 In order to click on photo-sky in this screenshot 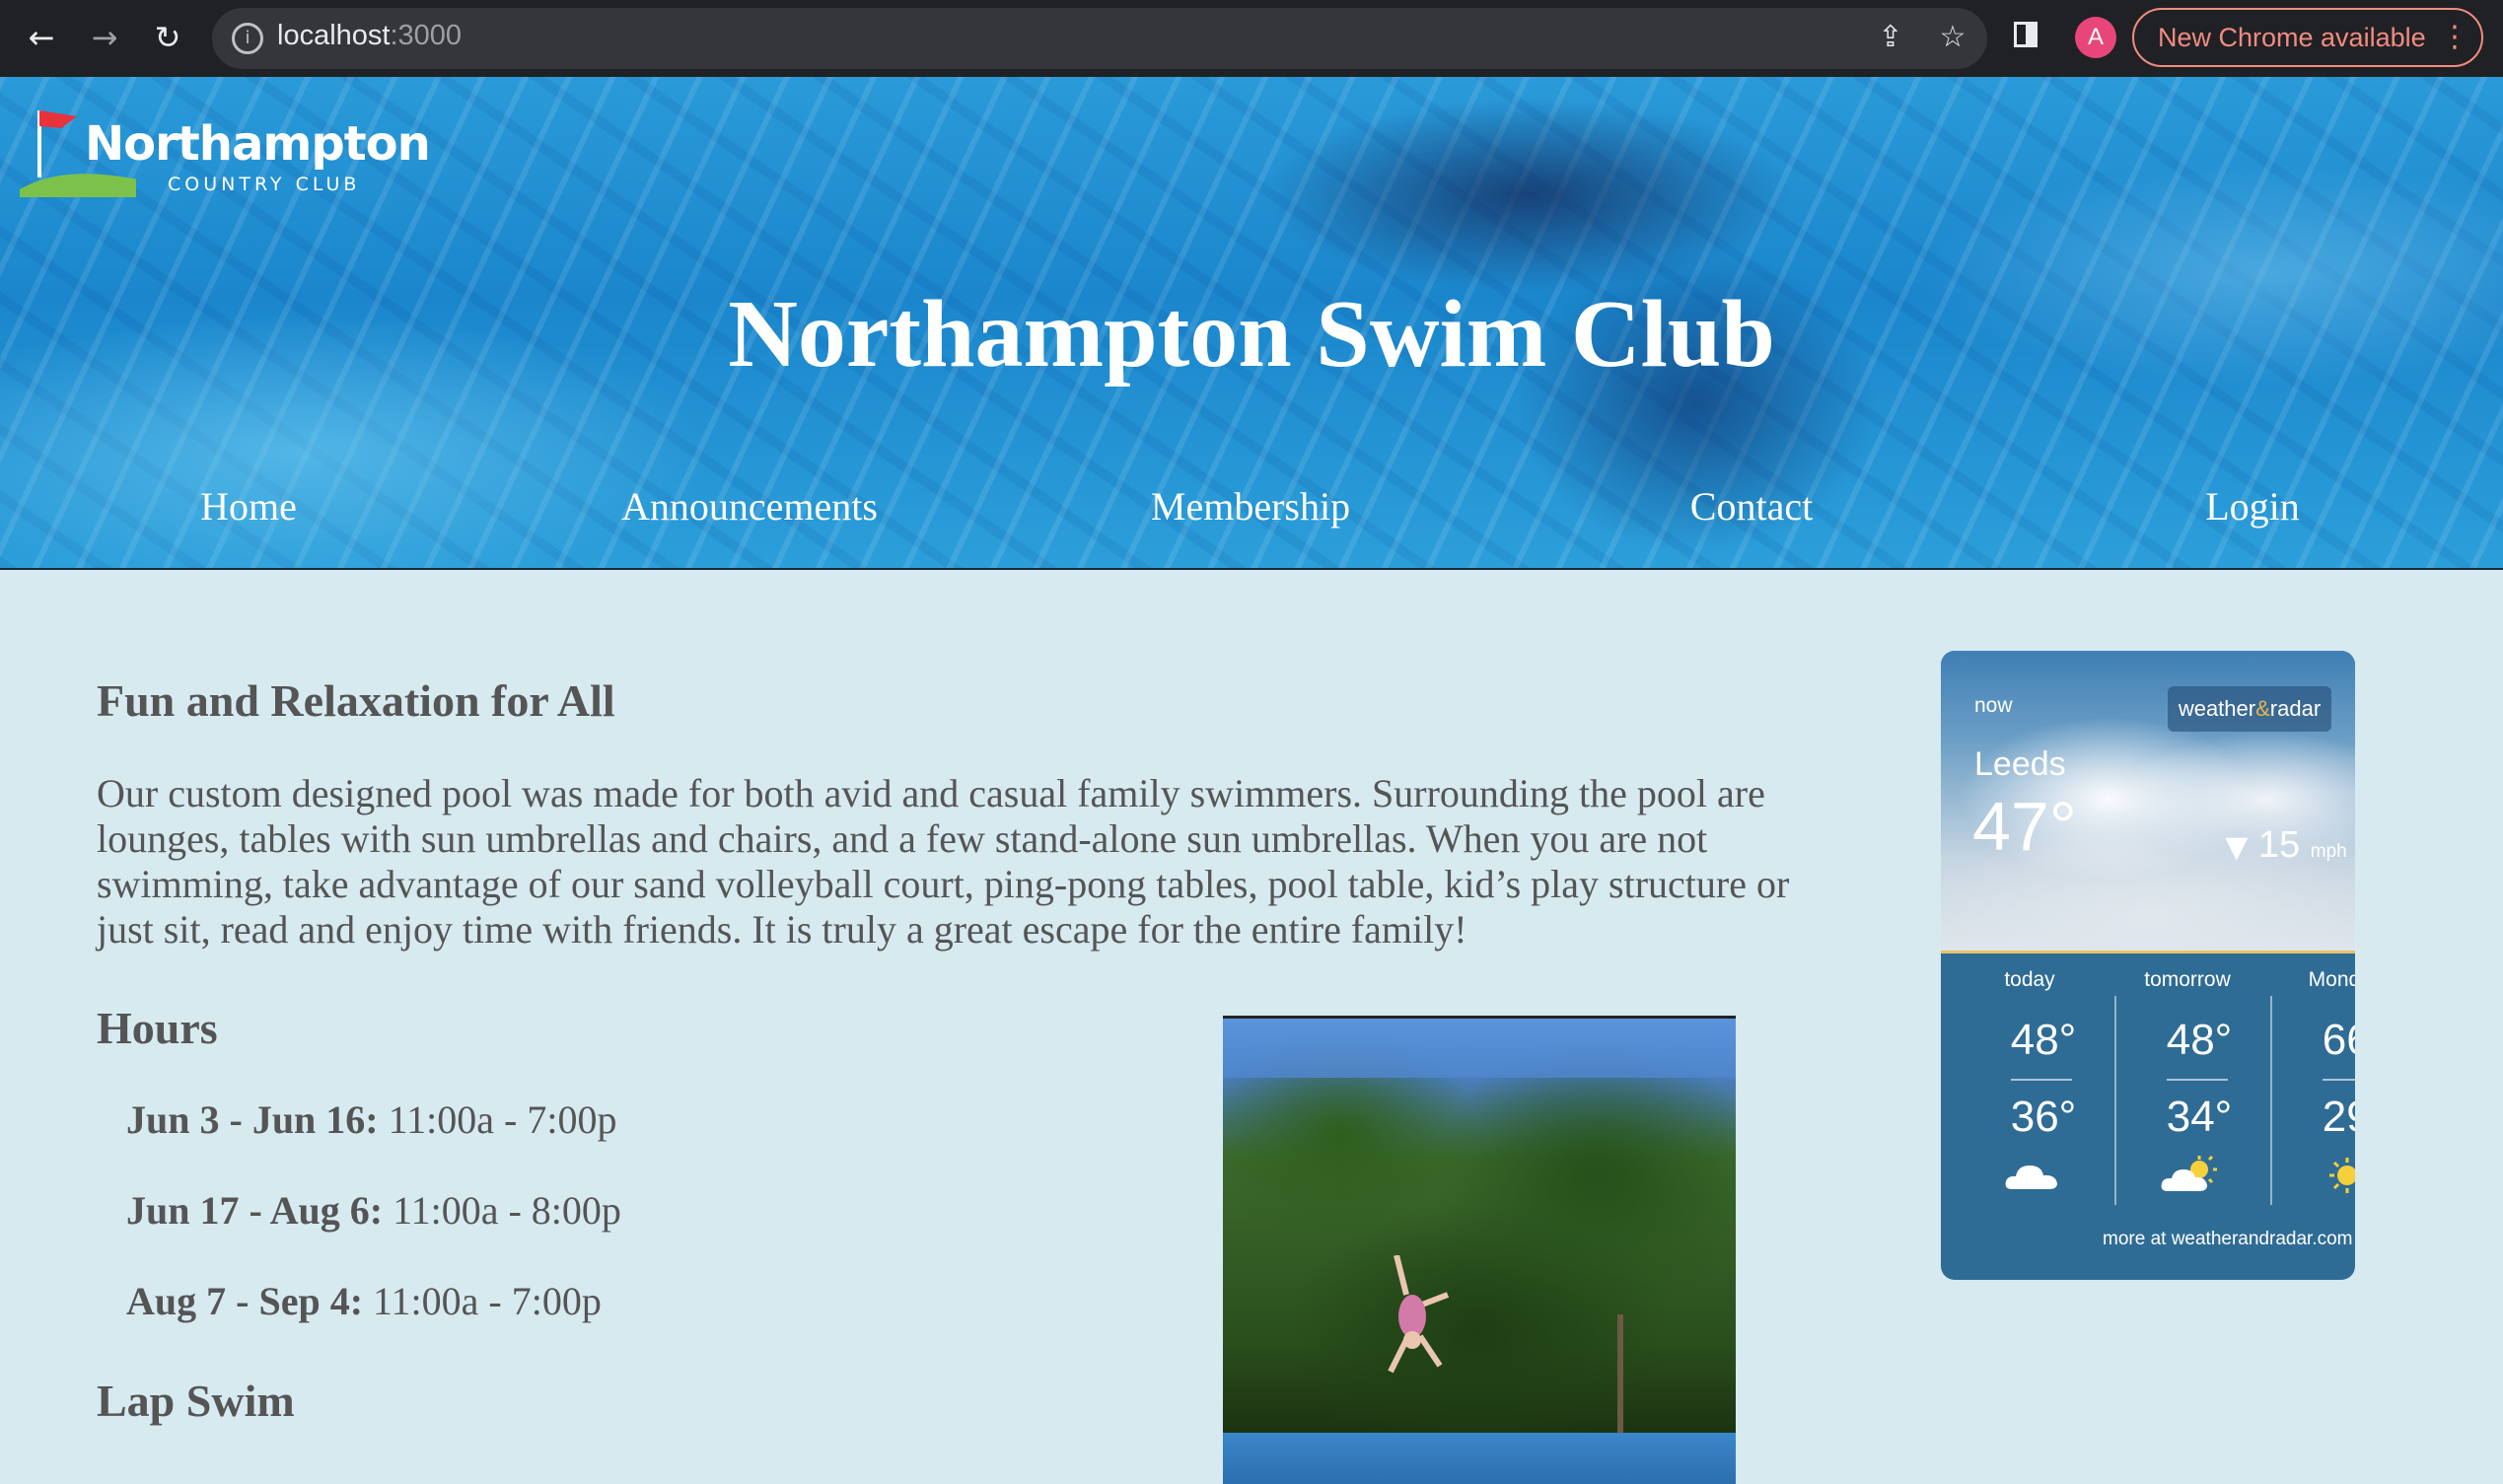, I will do `click(1479, 1048)`.